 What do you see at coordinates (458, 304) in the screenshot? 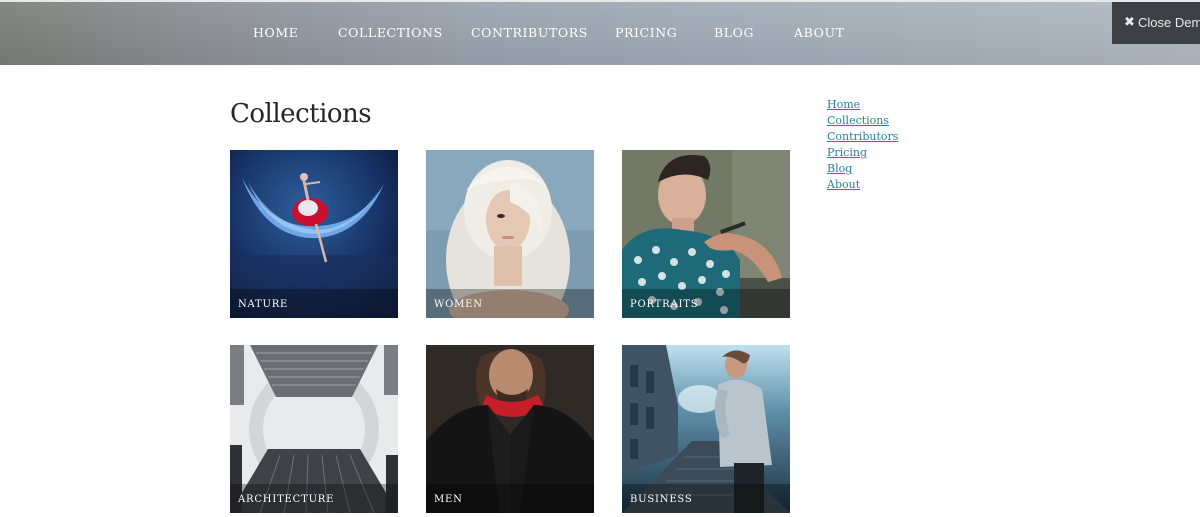
I see `collection-label: WOMEN` at bounding box center [458, 304].